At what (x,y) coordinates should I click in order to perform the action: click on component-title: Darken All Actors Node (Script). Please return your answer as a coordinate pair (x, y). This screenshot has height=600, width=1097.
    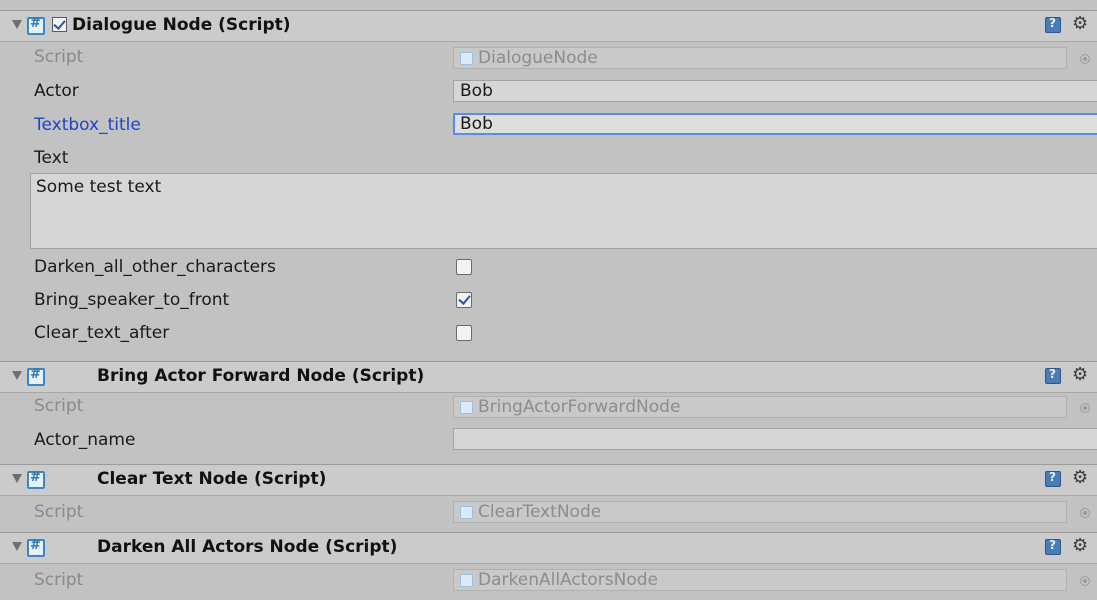
    Looking at the image, I should click on (247, 547).